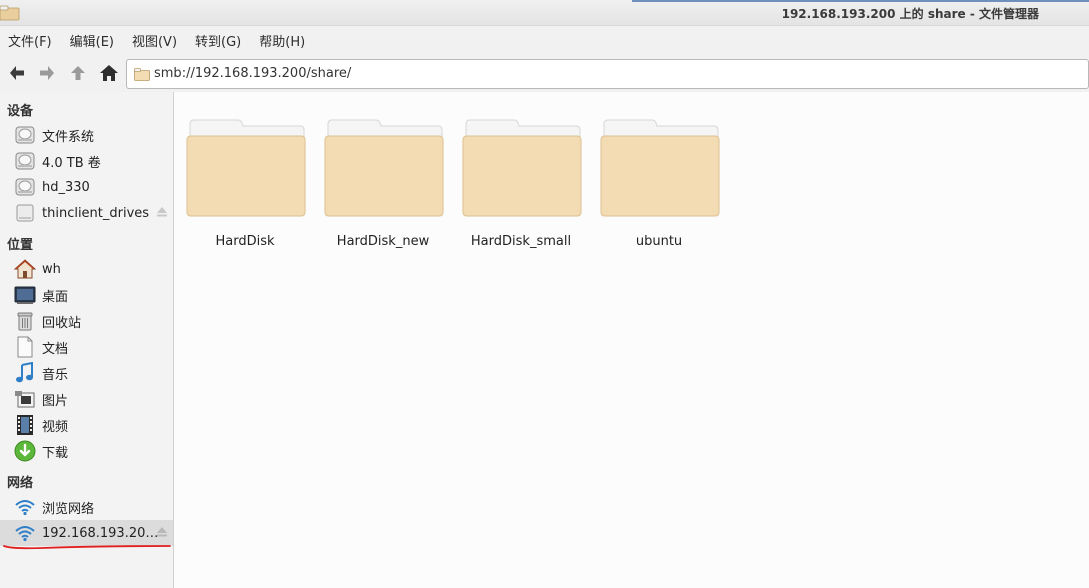 The height and width of the screenshot is (588, 1089). What do you see at coordinates (66, 187) in the screenshot?
I see `sidebar-item-label: hd_330` at bounding box center [66, 187].